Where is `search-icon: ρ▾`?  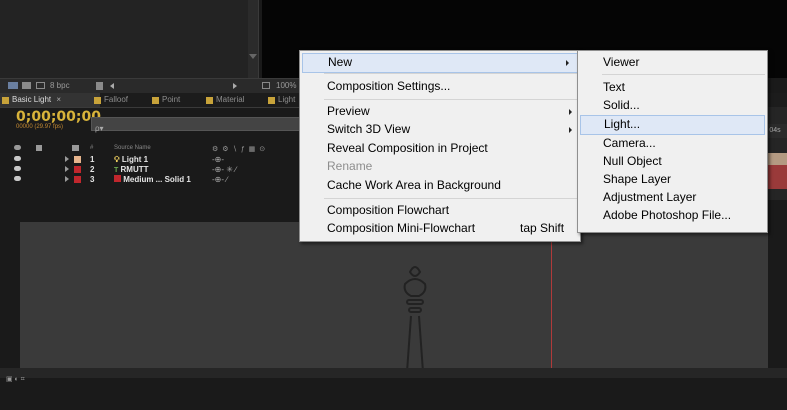 search-icon: ρ▾ is located at coordinates (99, 128).